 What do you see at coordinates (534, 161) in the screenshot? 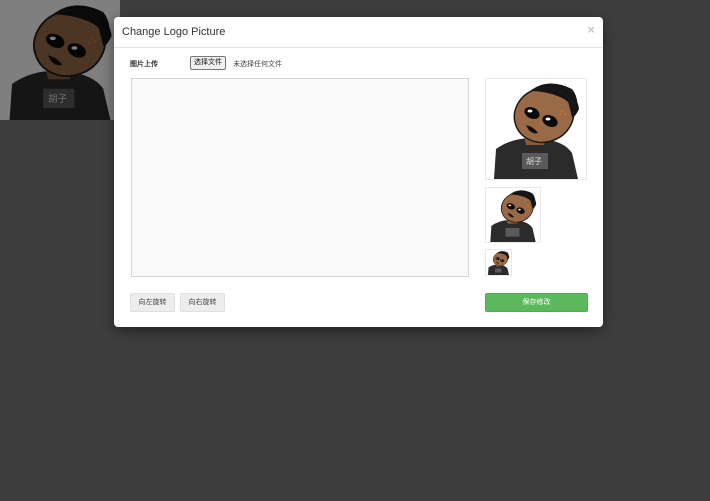
I see `shirt-text: 胡子` at bounding box center [534, 161].